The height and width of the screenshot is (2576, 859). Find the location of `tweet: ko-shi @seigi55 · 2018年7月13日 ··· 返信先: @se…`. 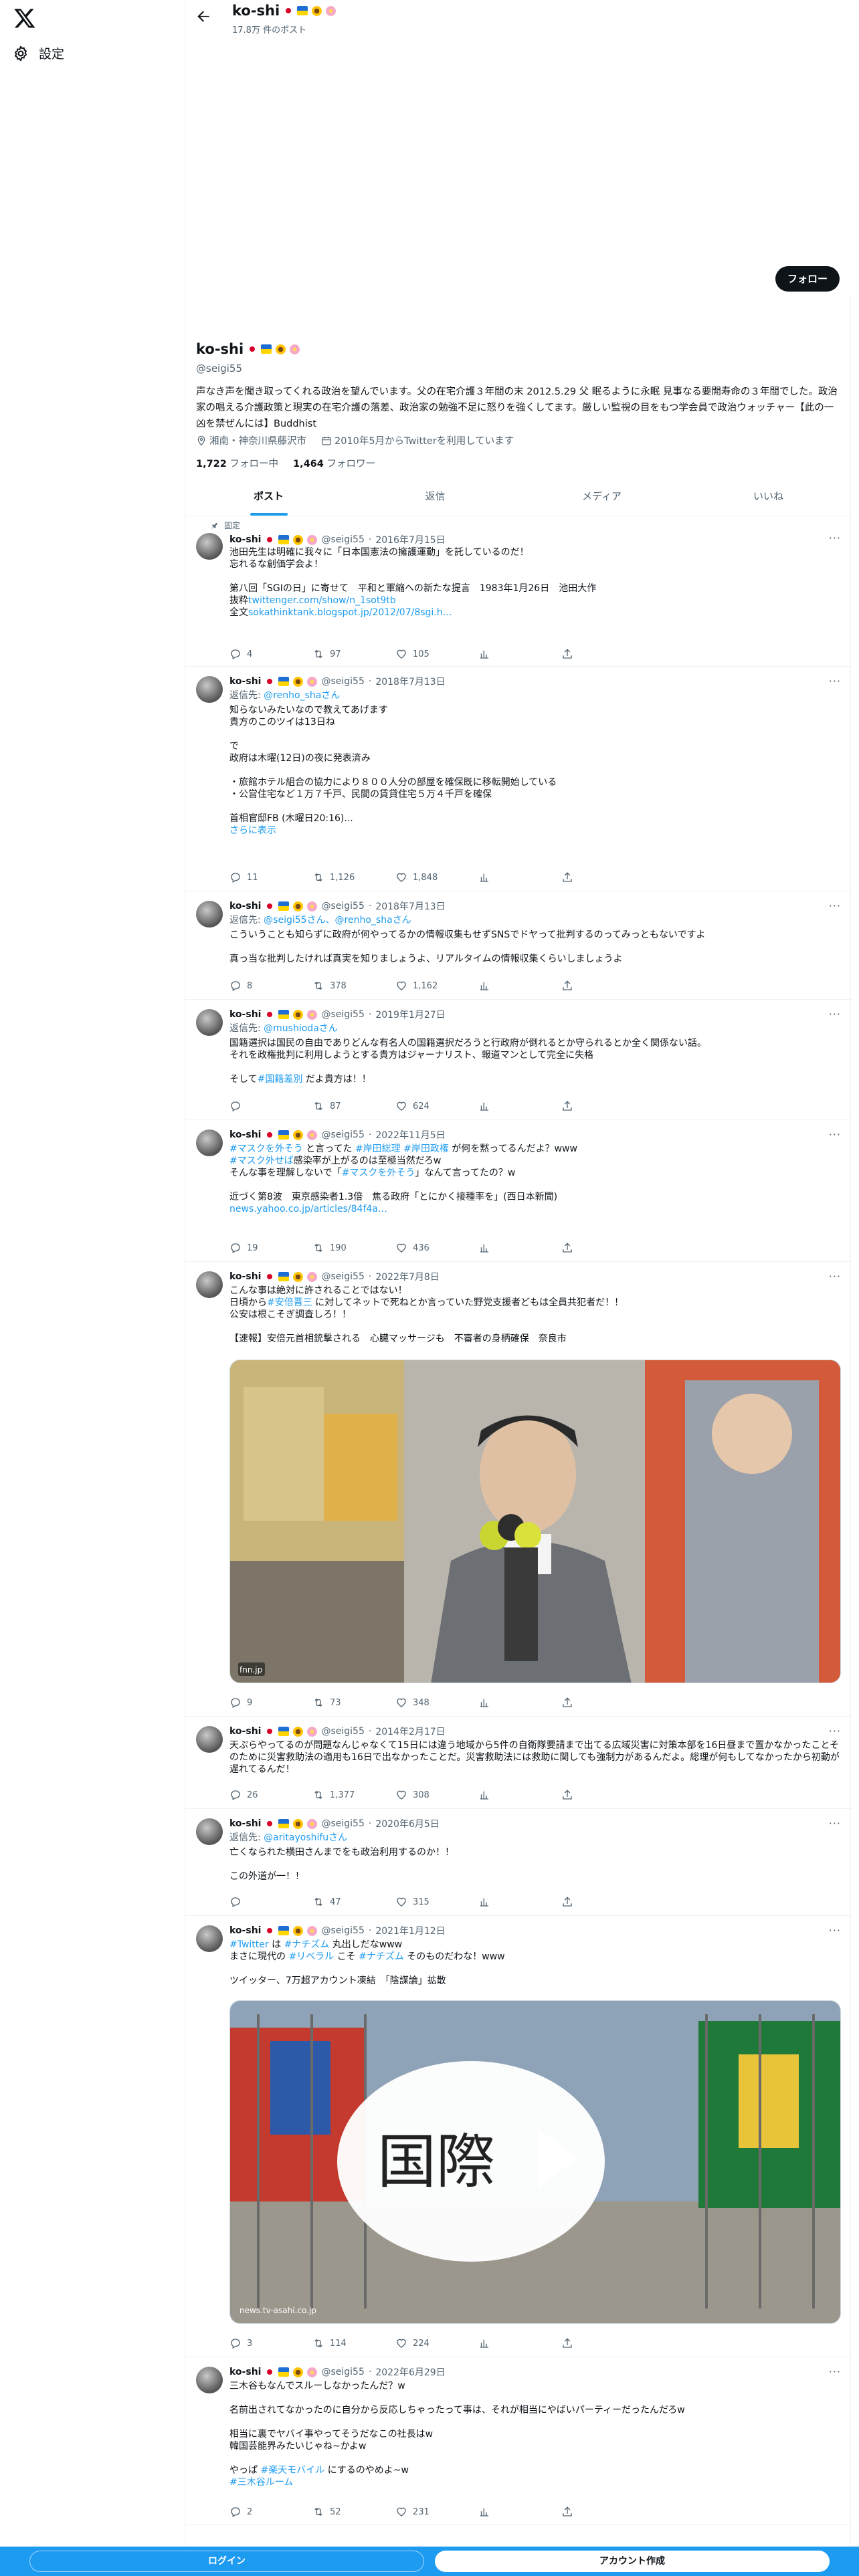

tweet: ko-shi @seigi55 · 2018年7月13日 ··· 返信先: @se… is located at coordinates (518, 945).